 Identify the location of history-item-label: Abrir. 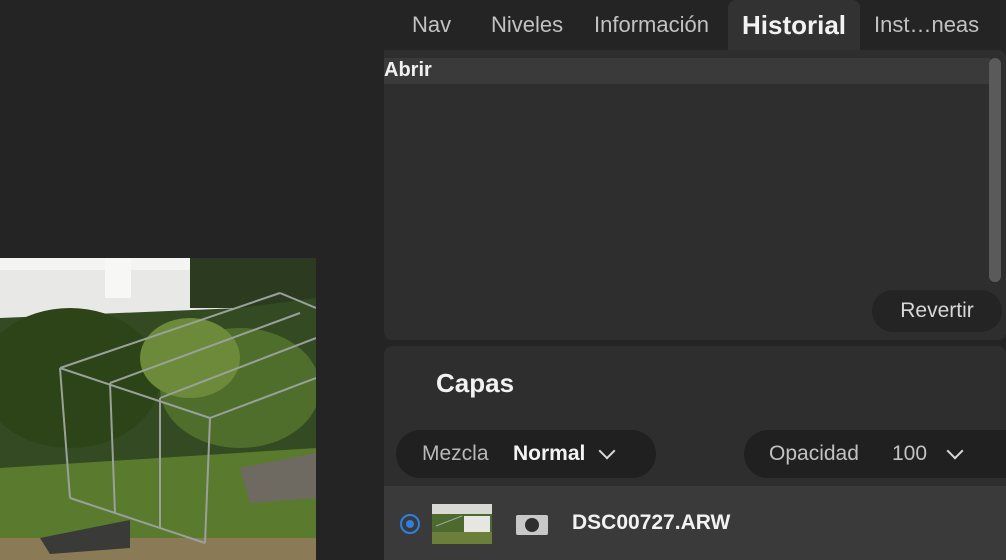
(408, 70).